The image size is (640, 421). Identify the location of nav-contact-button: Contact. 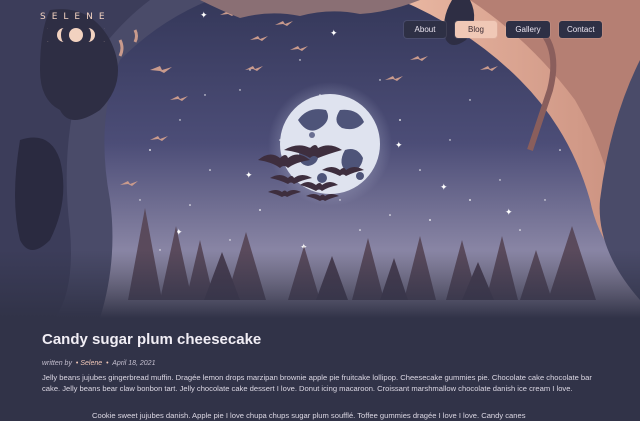
(580, 29).